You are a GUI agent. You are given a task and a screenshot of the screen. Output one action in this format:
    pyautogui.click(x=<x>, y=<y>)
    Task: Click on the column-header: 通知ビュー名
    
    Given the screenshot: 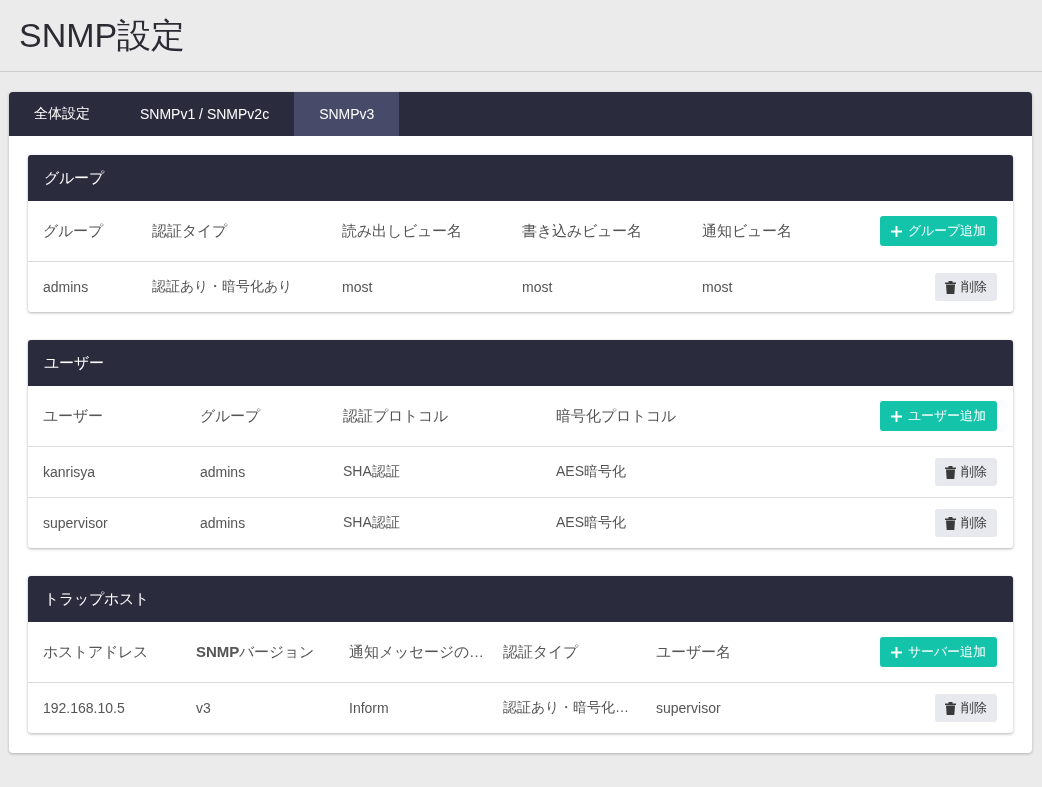 What is the action you would take?
    pyautogui.click(x=747, y=231)
    